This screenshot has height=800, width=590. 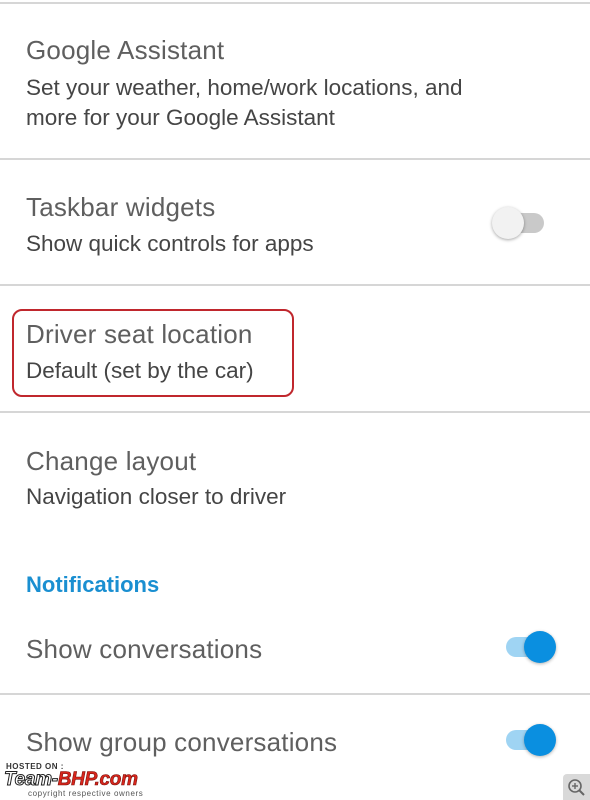 I want to click on setting-title: Google Assistant, so click(x=125, y=50).